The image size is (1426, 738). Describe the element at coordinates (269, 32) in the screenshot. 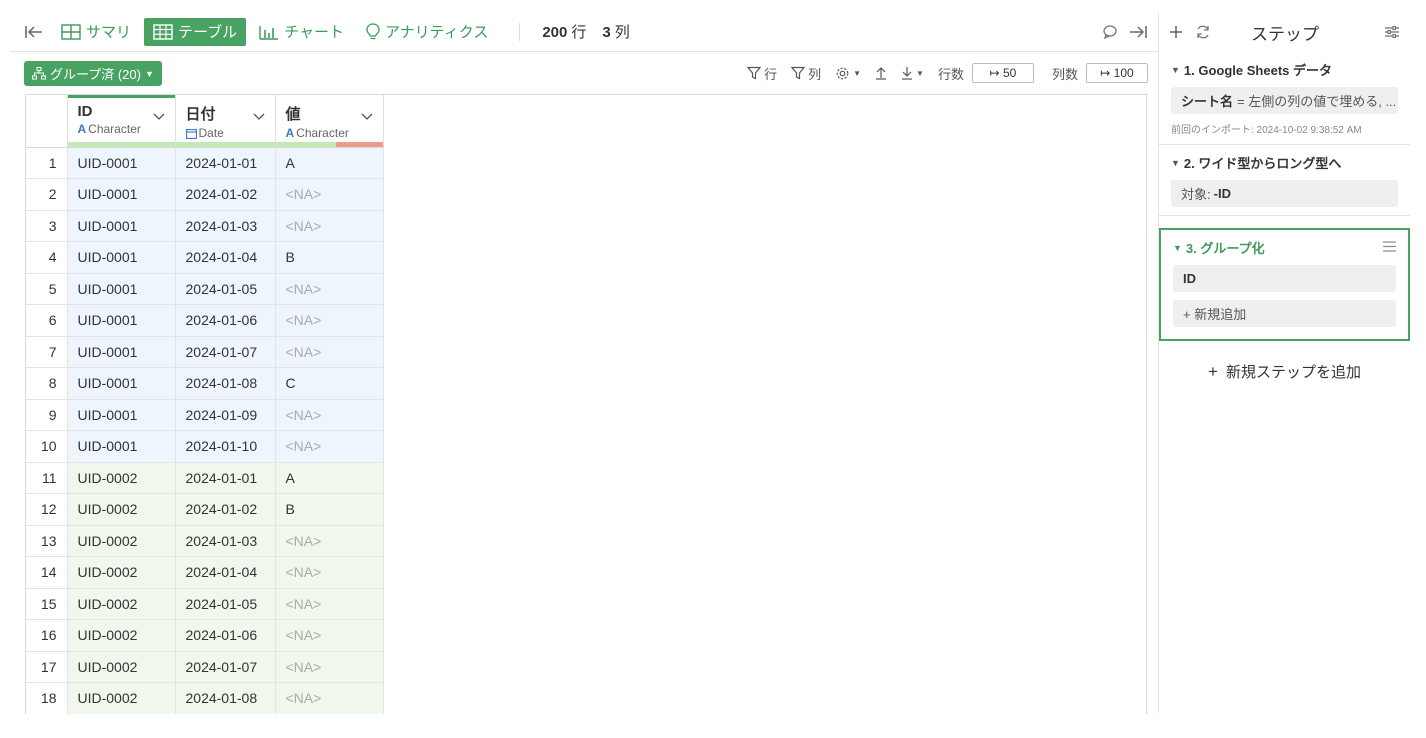

I see `bar-chart-icon` at that location.